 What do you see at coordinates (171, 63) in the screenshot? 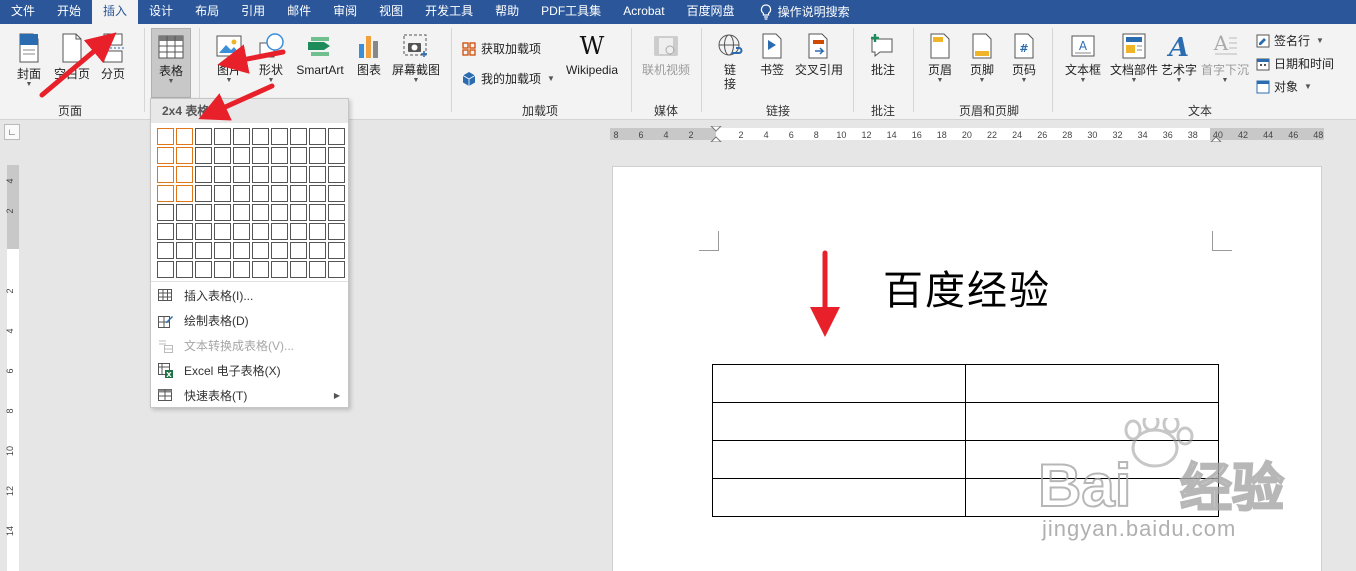
I see `table-button: 表格 ▼` at bounding box center [171, 63].